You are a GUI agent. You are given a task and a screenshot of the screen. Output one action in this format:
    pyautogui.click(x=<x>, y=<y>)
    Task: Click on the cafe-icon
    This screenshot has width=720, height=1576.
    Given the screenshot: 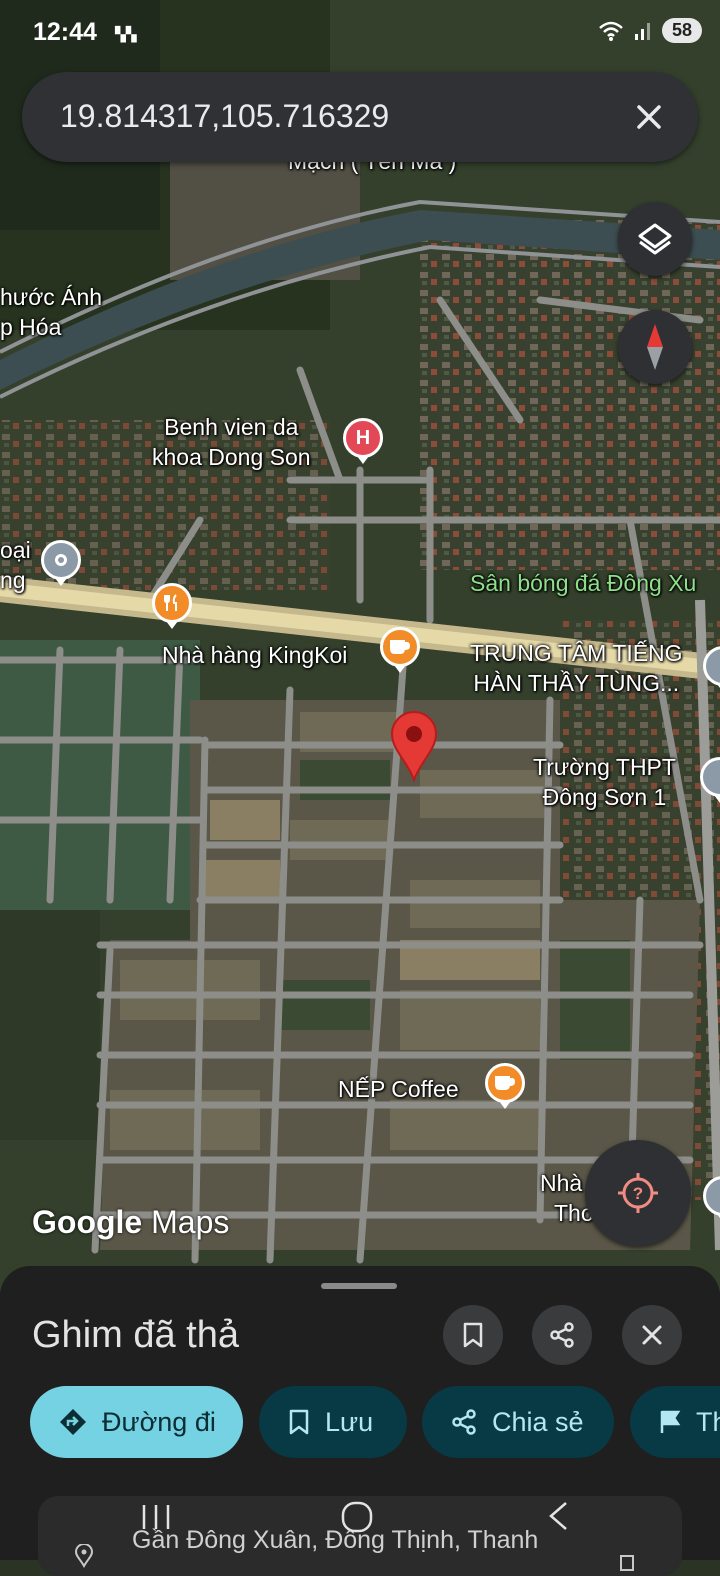 What is the action you would take?
    pyautogui.click(x=400, y=647)
    